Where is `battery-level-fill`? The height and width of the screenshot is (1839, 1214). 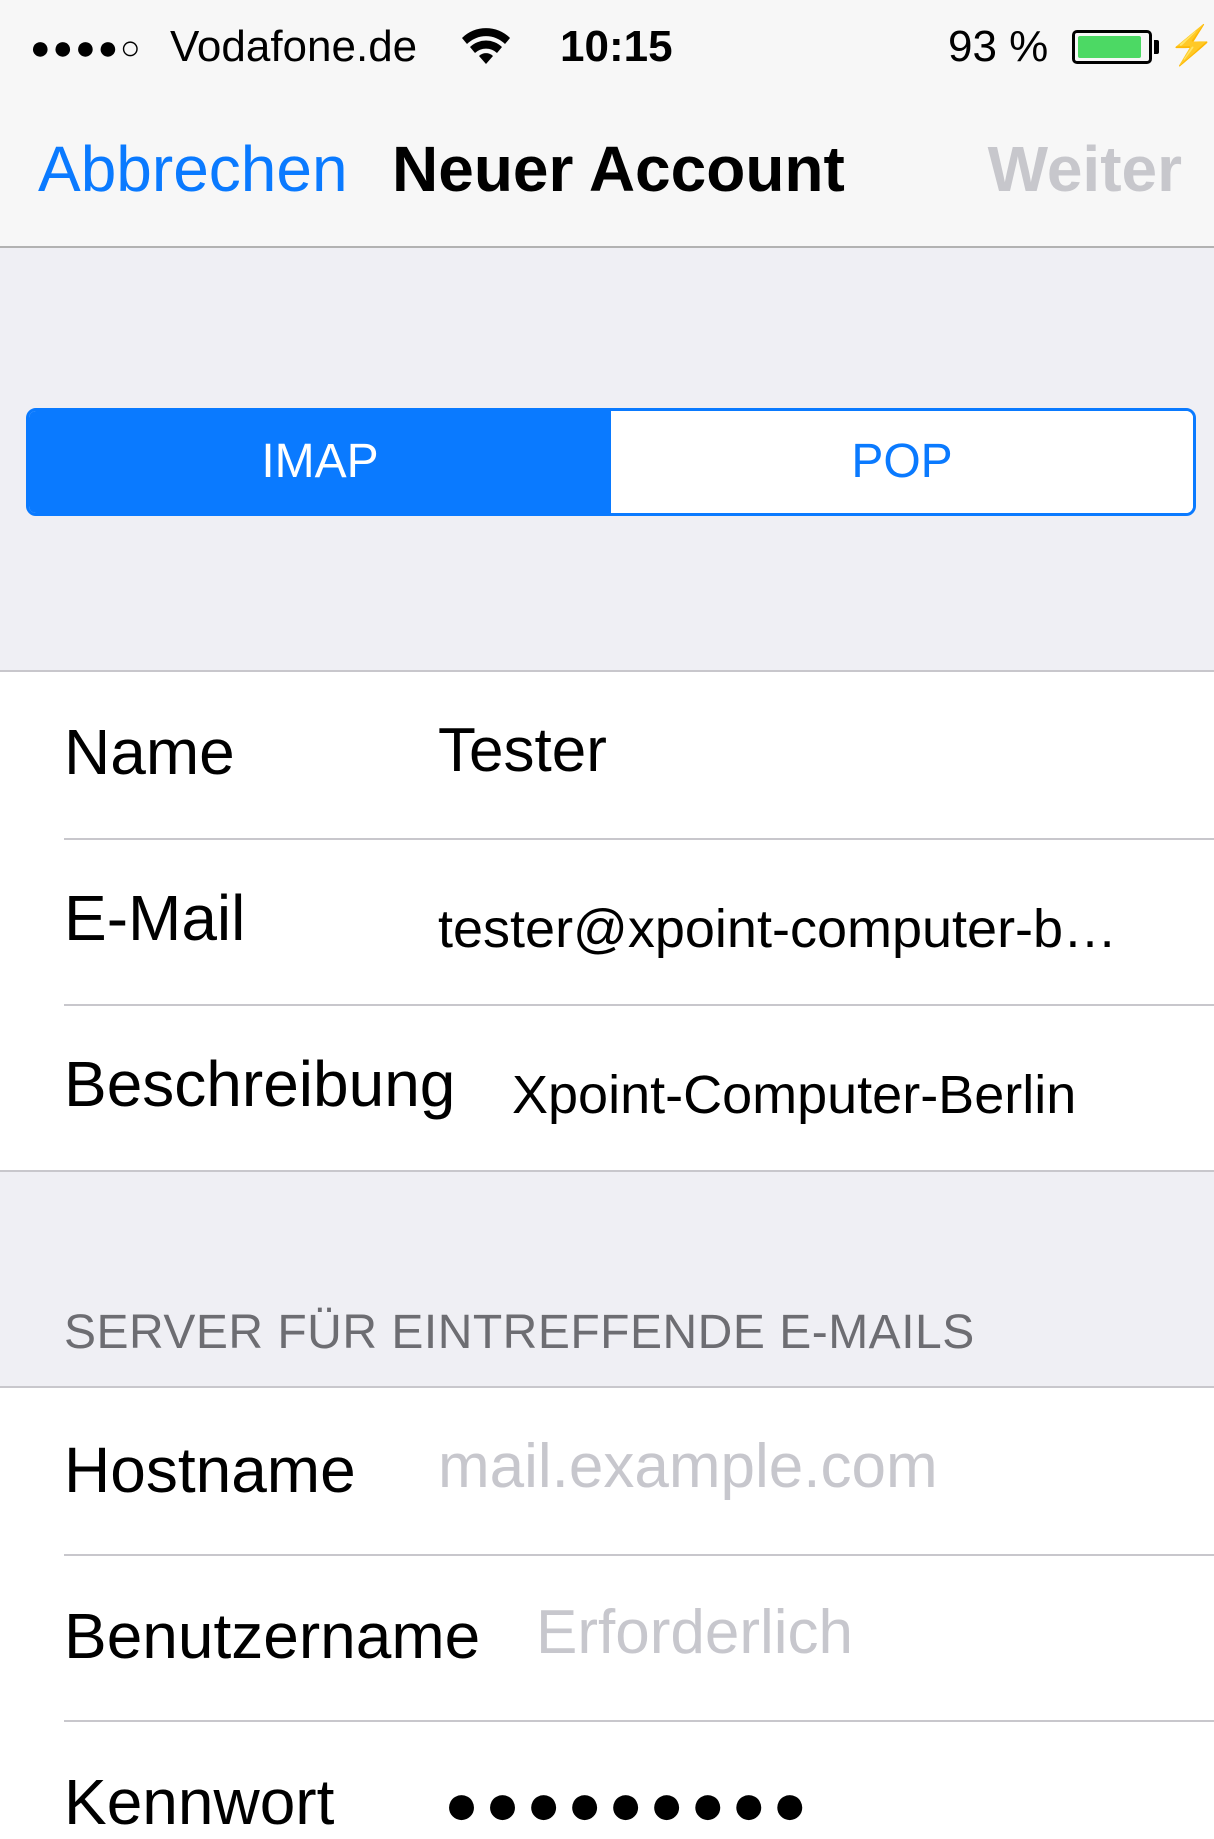 battery-level-fill is located at coordinates (1109, 47).